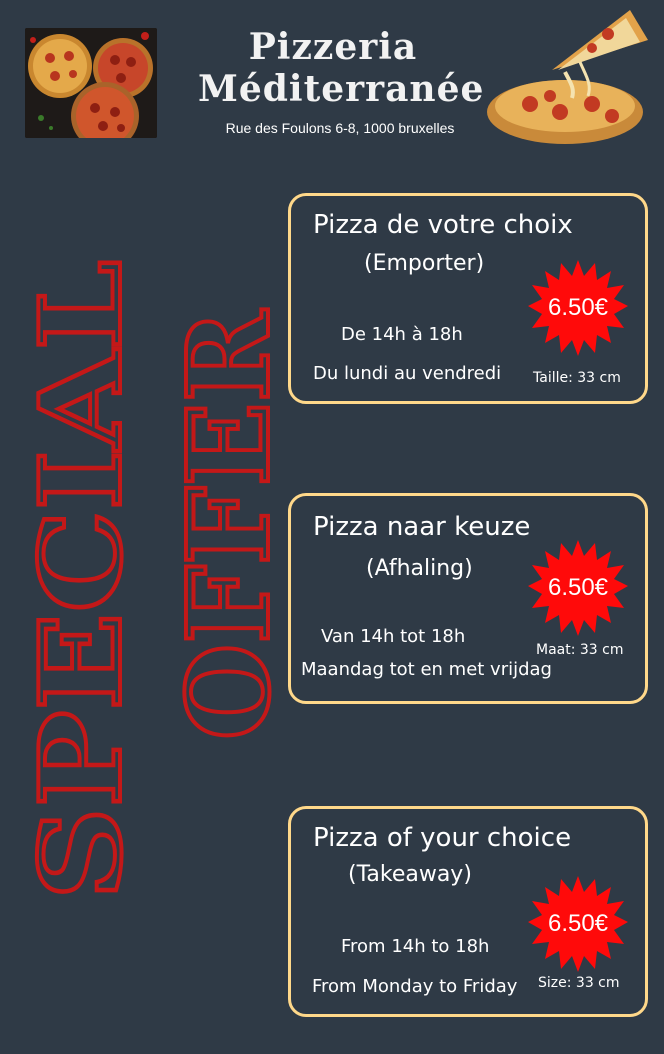 The image size is (664, 1054). What do you see at coordinates (579, 983) in the screenshot?
I see `offer-size: Size: 33 cm` at bounding box center [579, 983].